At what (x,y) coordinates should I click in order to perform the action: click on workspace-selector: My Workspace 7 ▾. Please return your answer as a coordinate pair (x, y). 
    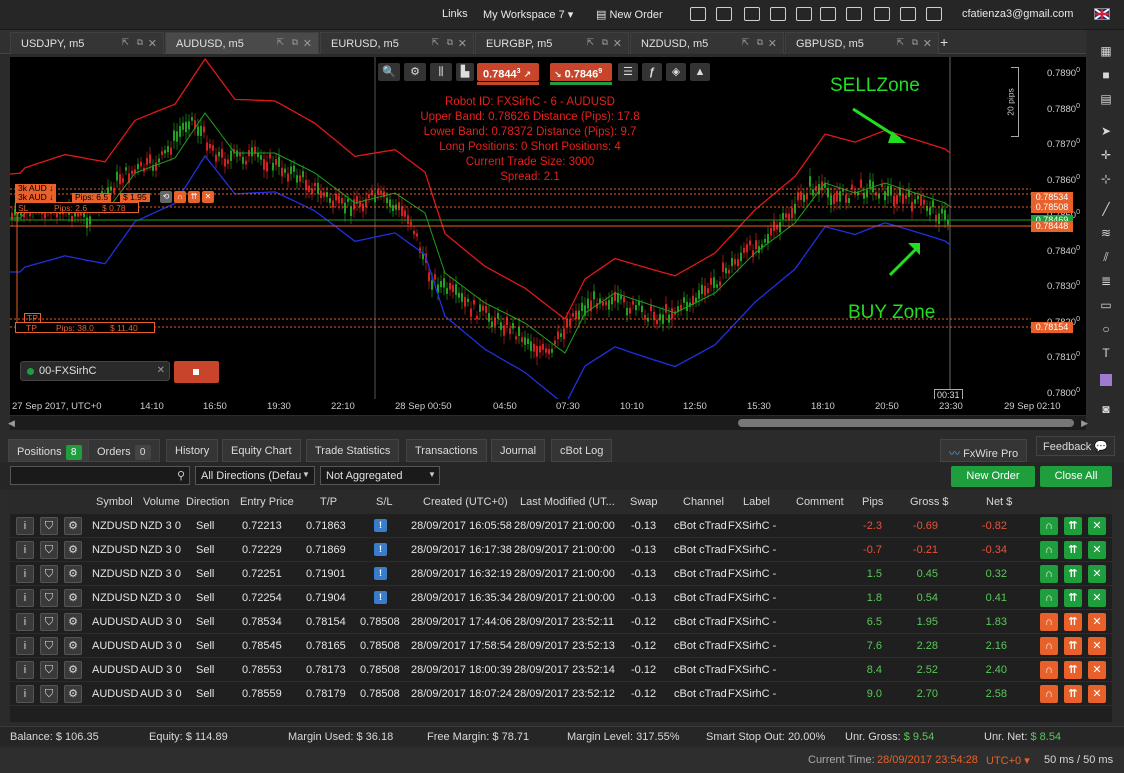
    Looking at the image, I should click on (528, 14).